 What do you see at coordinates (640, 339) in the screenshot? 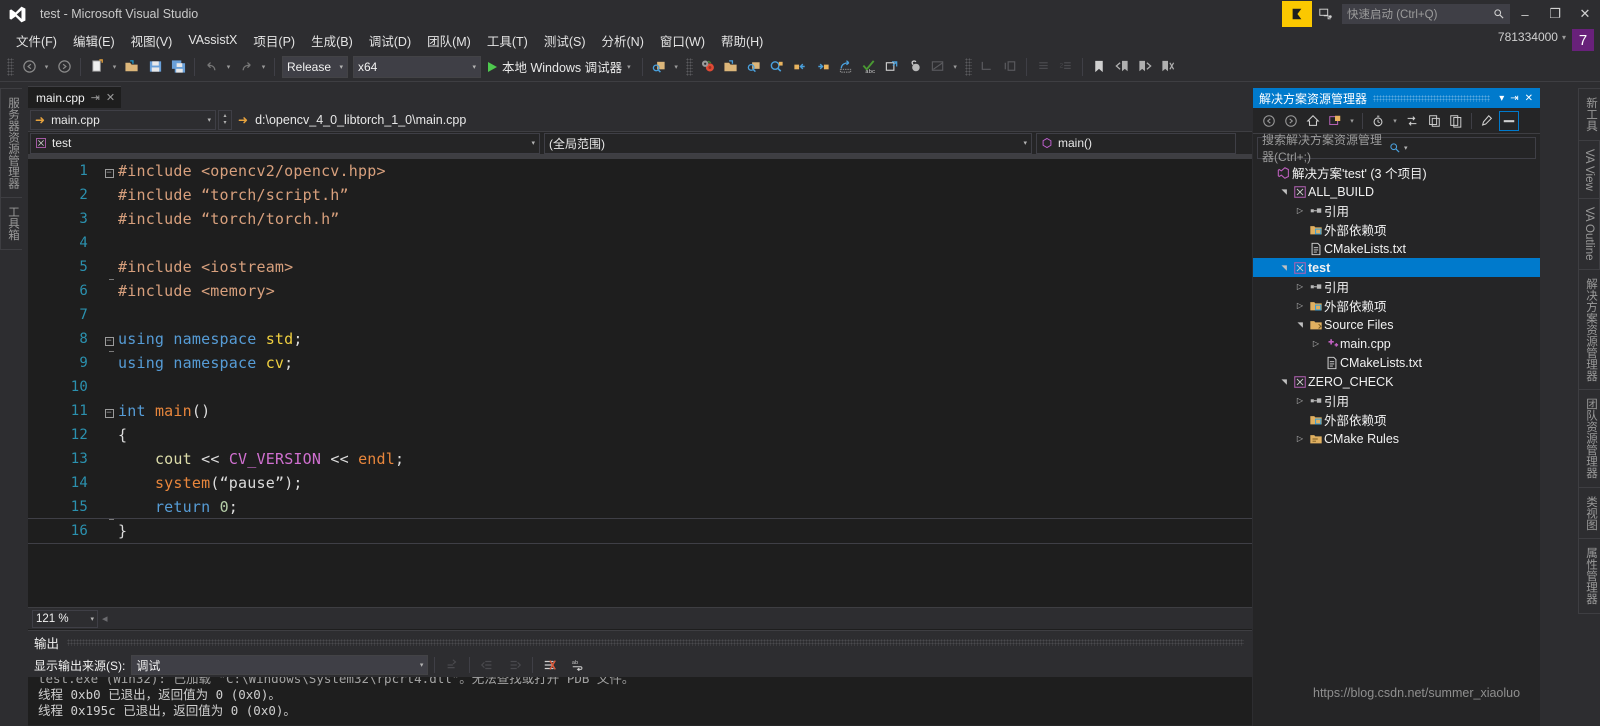
I see `code-line: 8− using namespace std;` at bounding box center [640, 339].